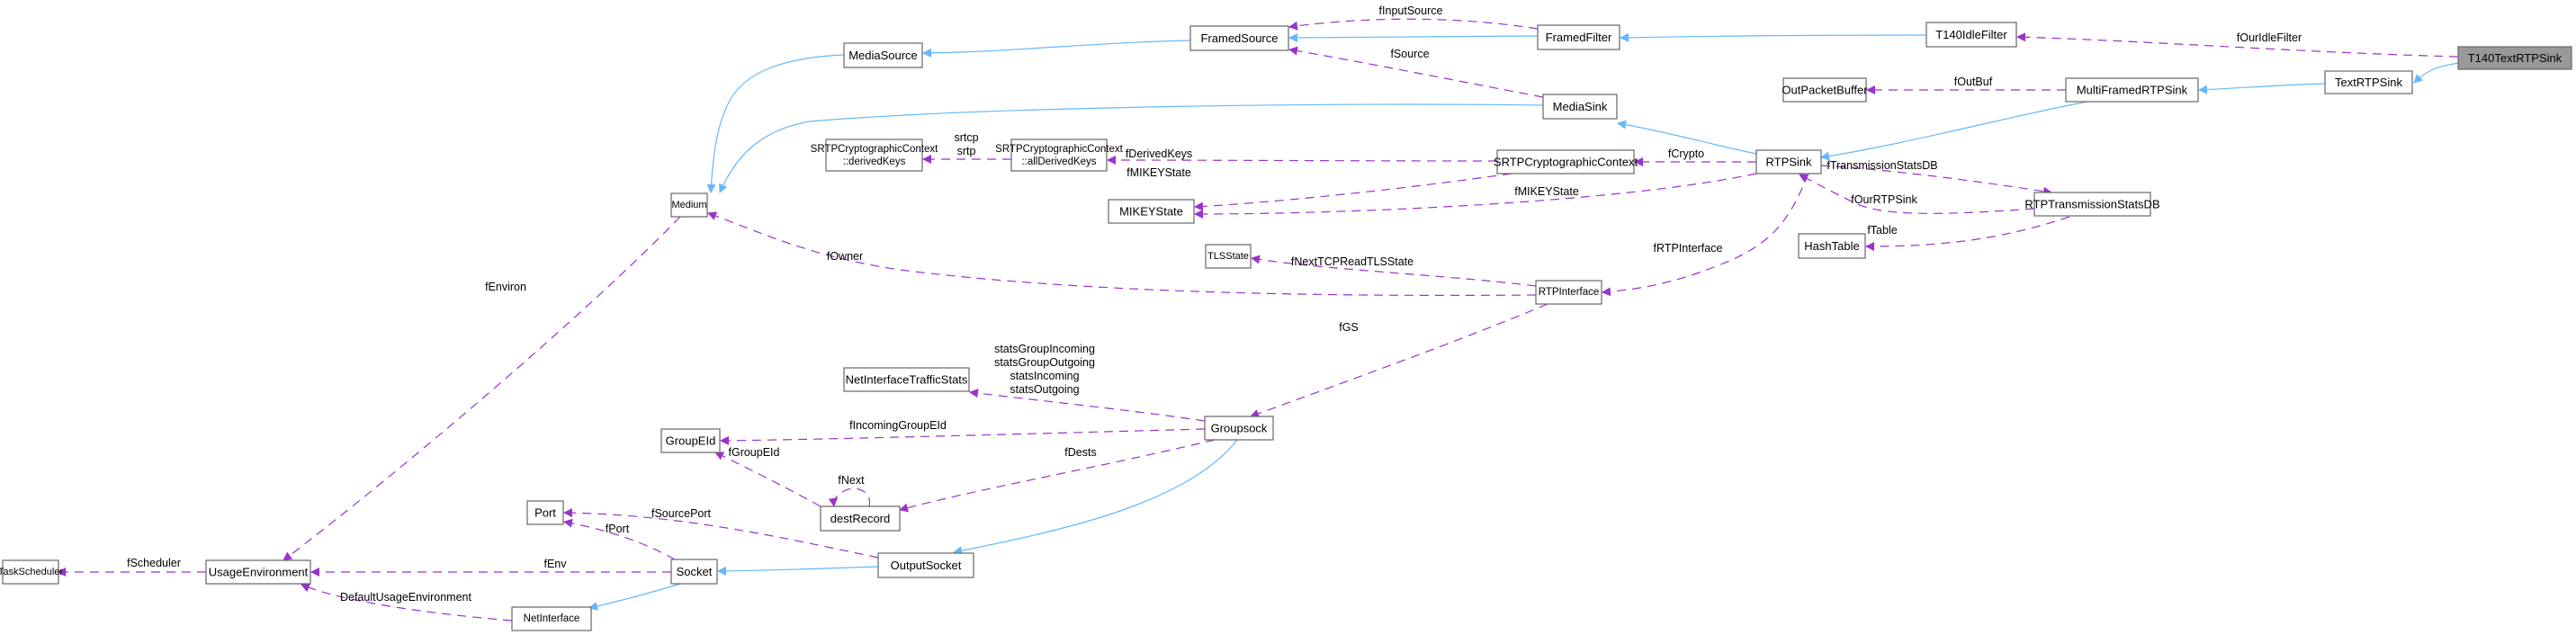 Image resolution: width=2576 pixels, height=644 pixels. I want to click on node-label: MultiFramedRTPSink, so click(2133, 90).